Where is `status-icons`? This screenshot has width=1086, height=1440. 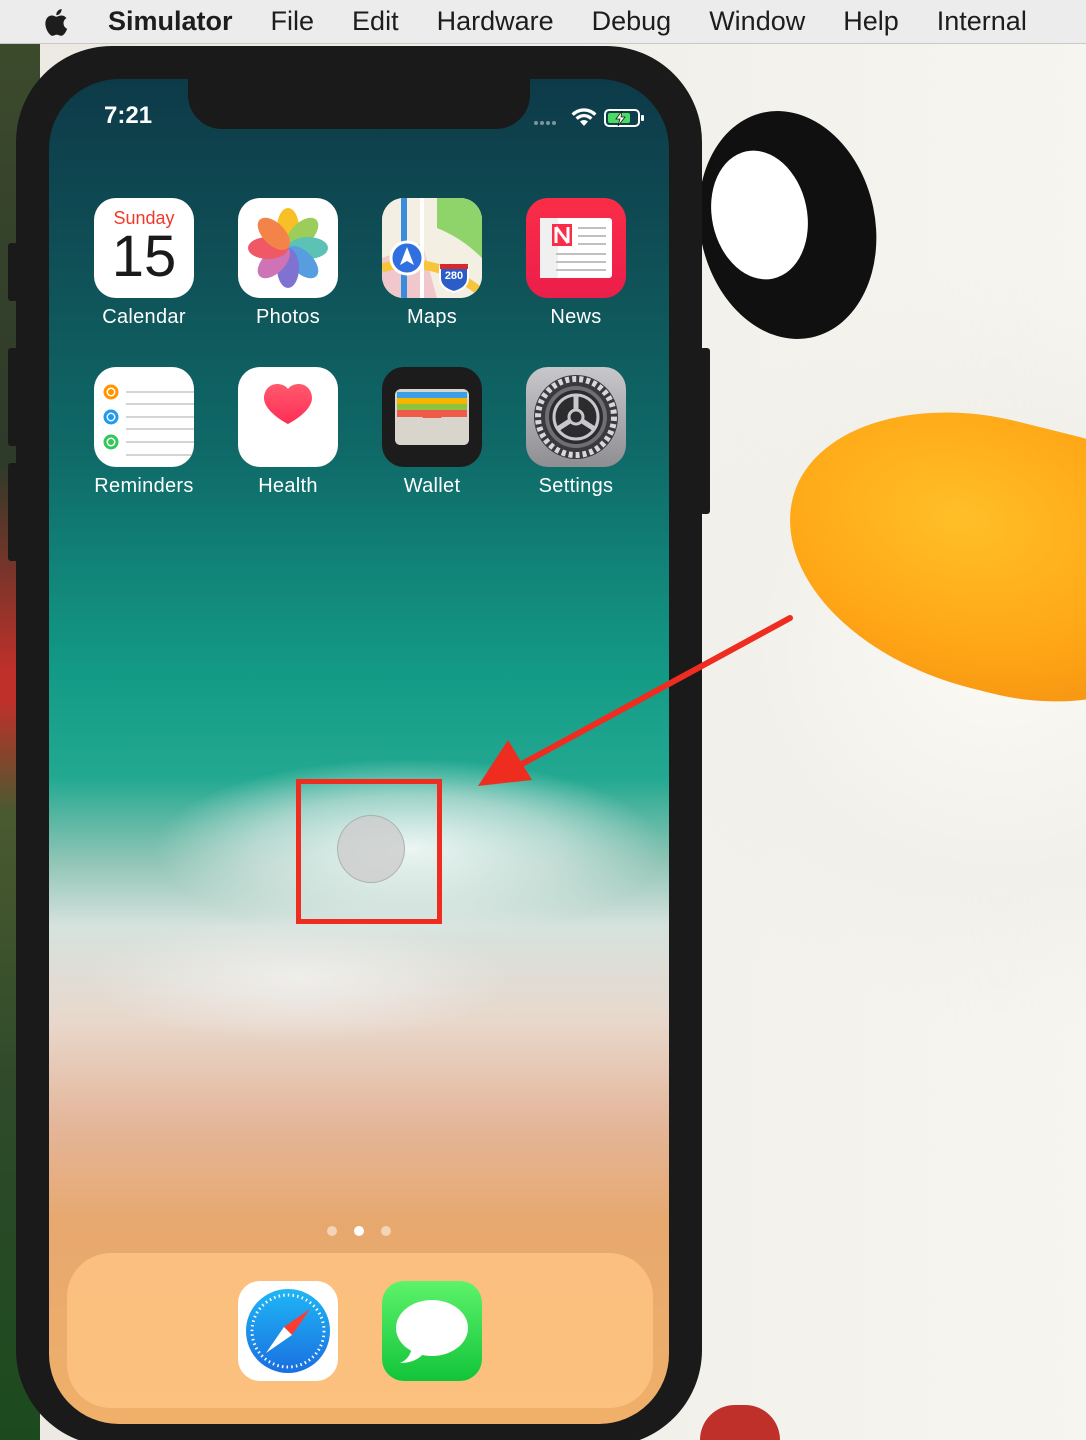
status-icons is located at coordinates (590, 117).